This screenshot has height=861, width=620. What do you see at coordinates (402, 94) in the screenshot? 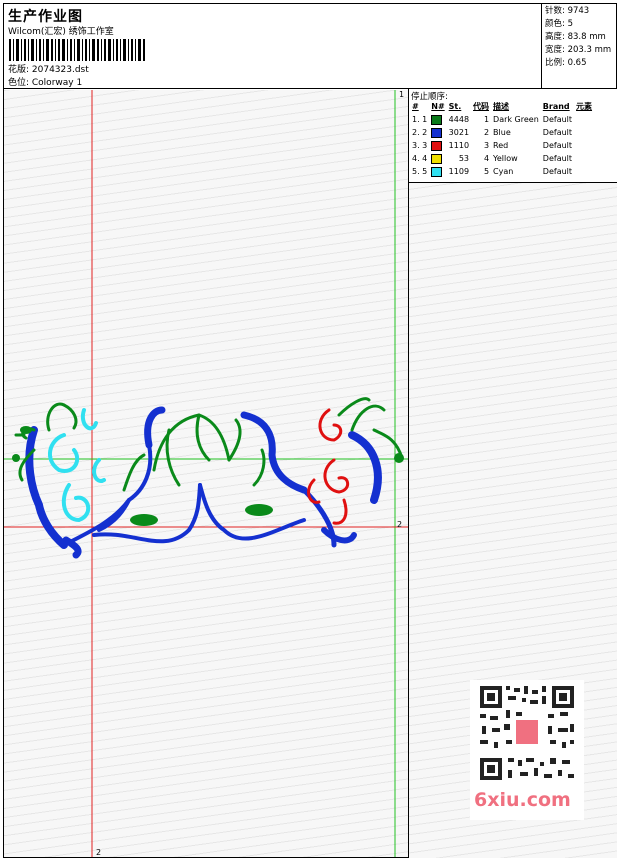
I see `guide-label-top: 1` at bounding box center [402, 94].